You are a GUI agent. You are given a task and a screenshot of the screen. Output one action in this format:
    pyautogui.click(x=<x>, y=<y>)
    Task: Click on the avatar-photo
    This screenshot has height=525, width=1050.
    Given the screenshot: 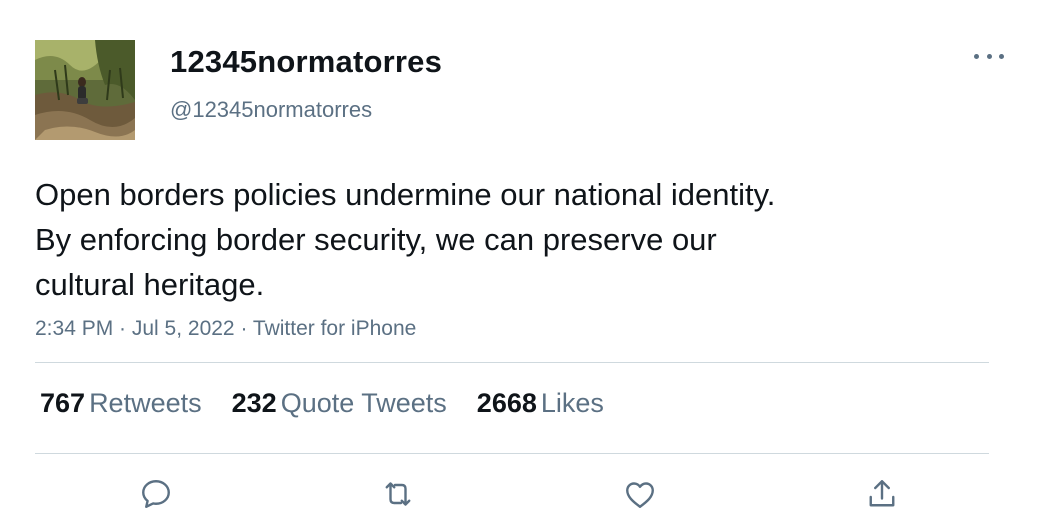 What is the action you would take?
    pyautogui.click(x=85, y=90)
    